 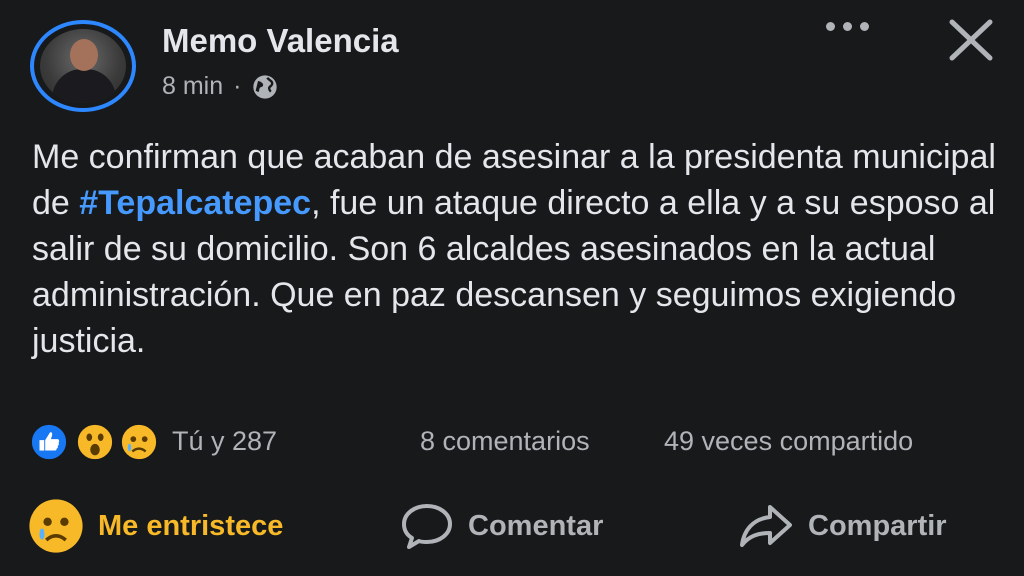 What do you see at coordinates (766, 526) in the screenshot?
I see `share-icon` at bounding box center [766, 526].